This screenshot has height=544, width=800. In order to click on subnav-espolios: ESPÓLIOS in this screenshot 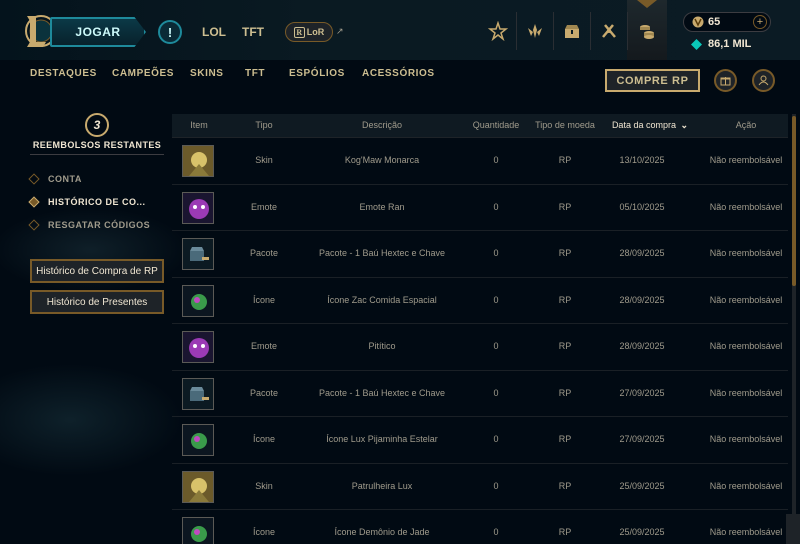, I will do `click(317, 73)`.